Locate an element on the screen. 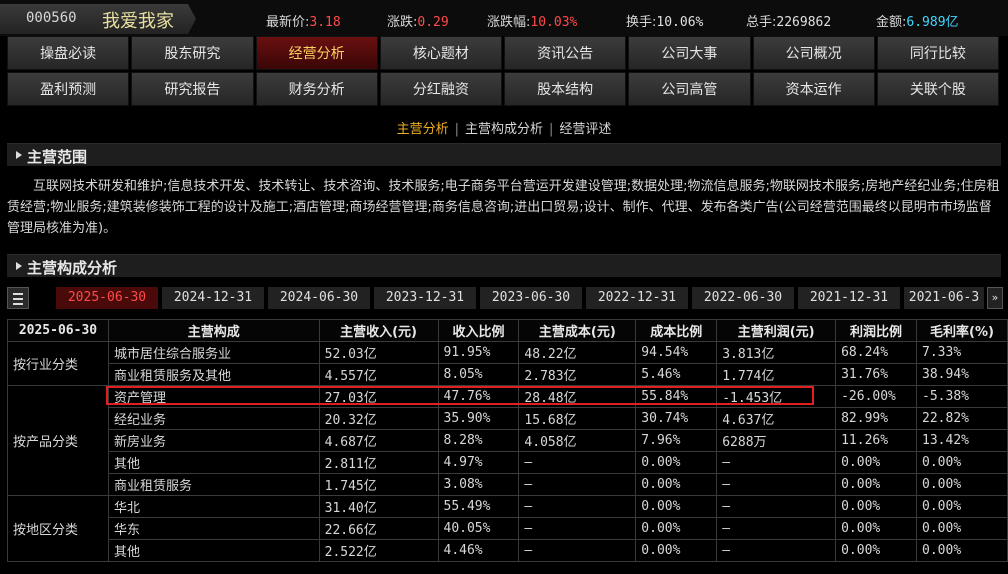 Image resolution: width=1008 pixels, height=574 pixels. value-cell: 82.99% is located at coordinates (876, 418).